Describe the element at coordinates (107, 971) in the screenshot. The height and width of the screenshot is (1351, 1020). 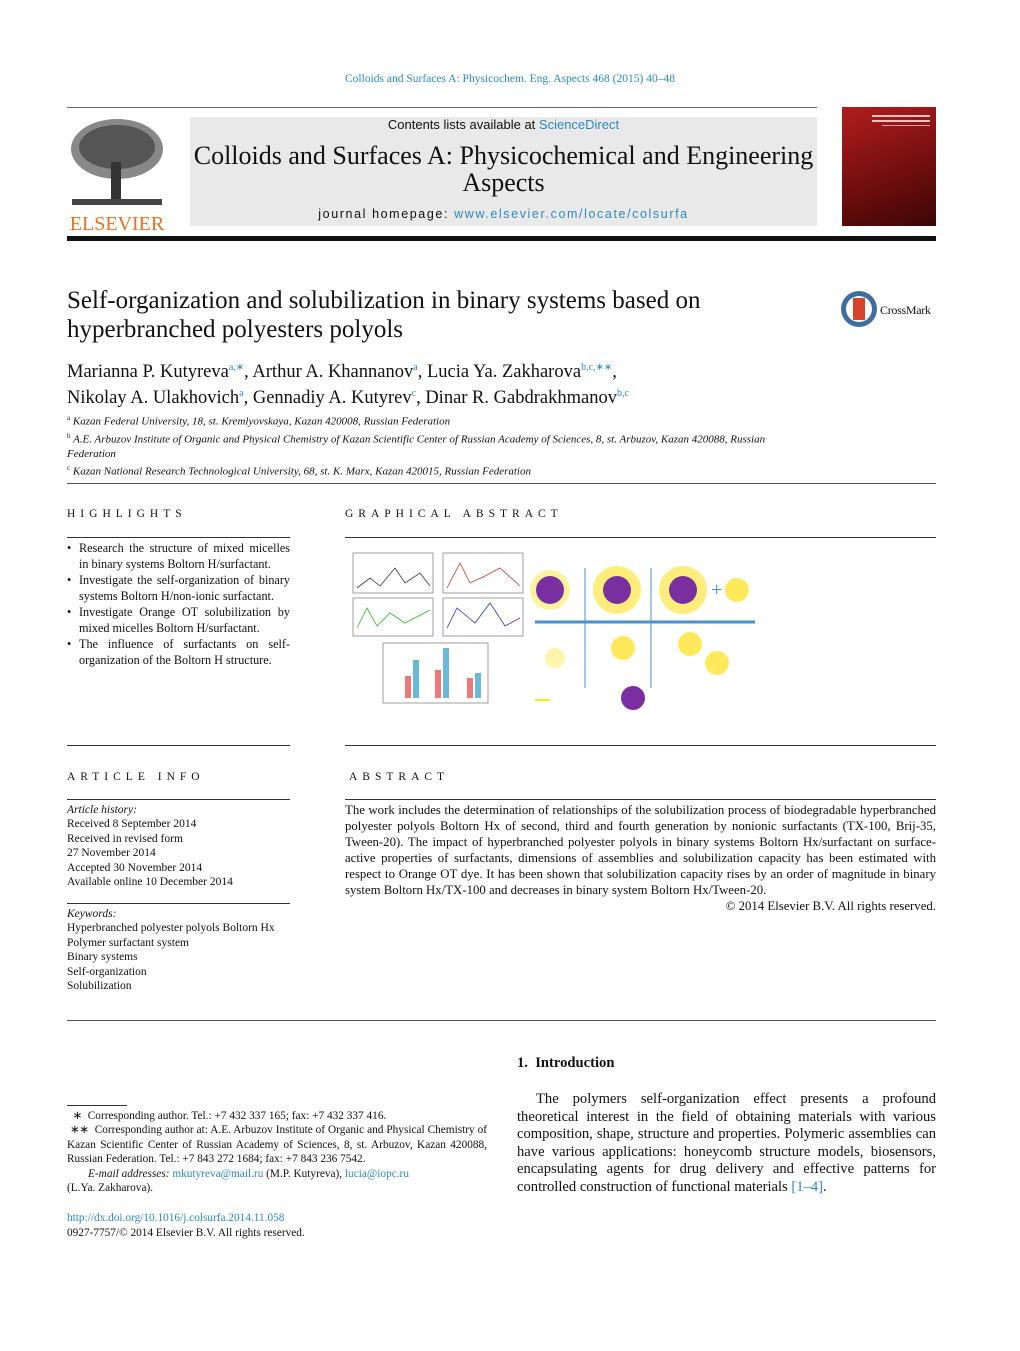
I see `keyword: Self-organization` at that location.